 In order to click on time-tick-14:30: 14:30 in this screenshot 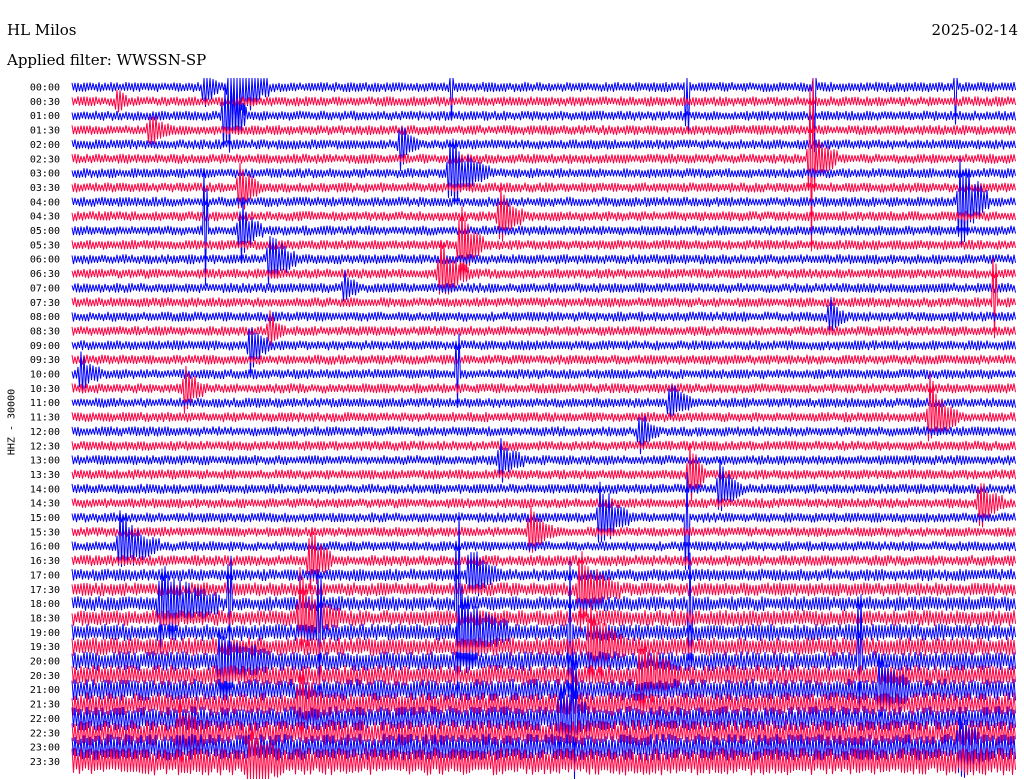, I will do `click(45, 504)`.